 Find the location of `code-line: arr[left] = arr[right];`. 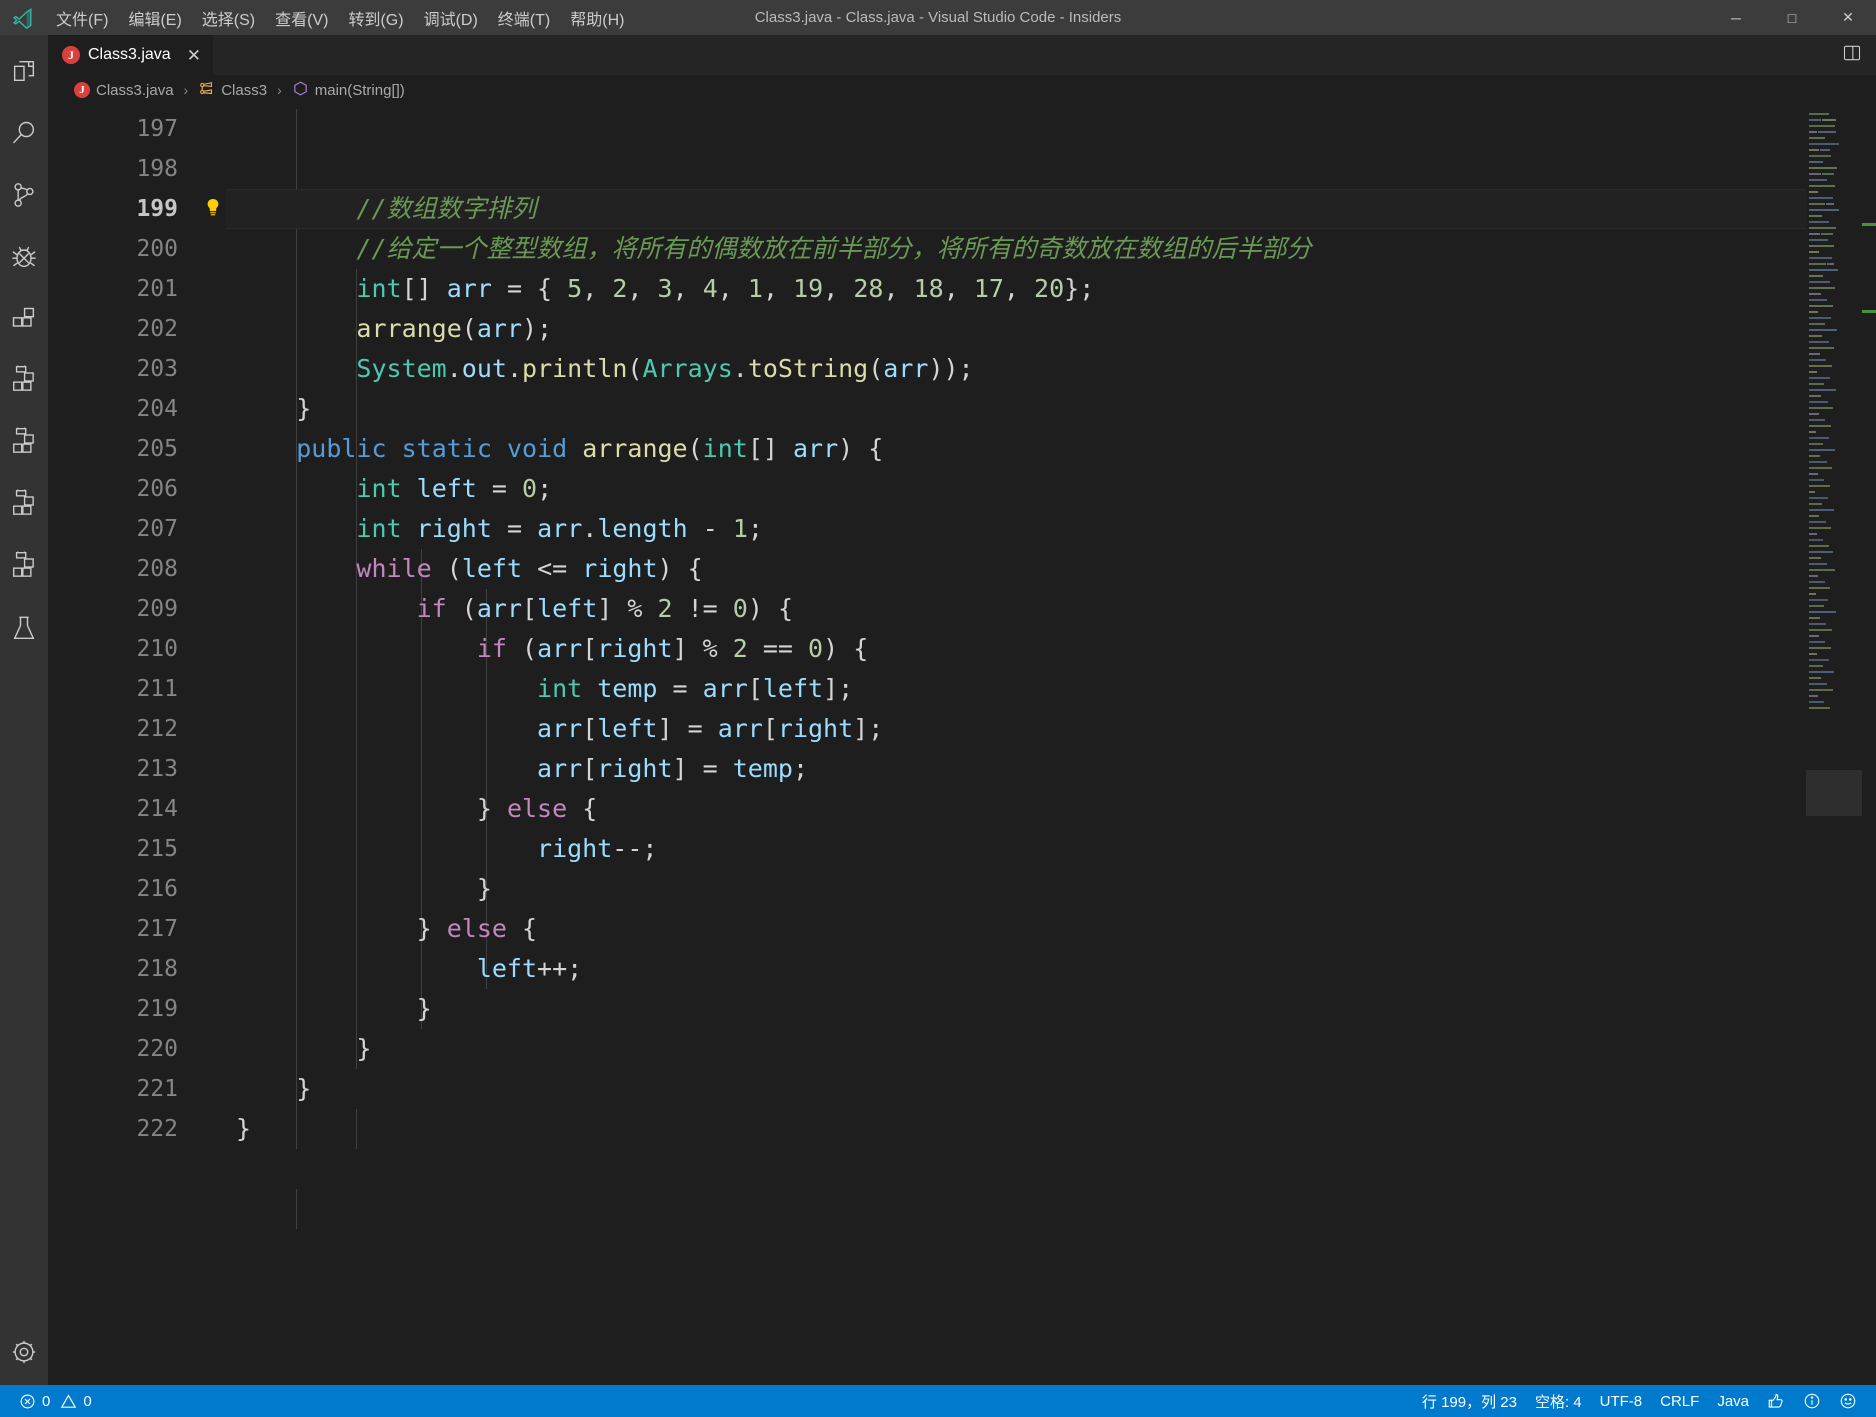

code-line: arr[left] = arr[right]; is located at coordinates (1016, 729).